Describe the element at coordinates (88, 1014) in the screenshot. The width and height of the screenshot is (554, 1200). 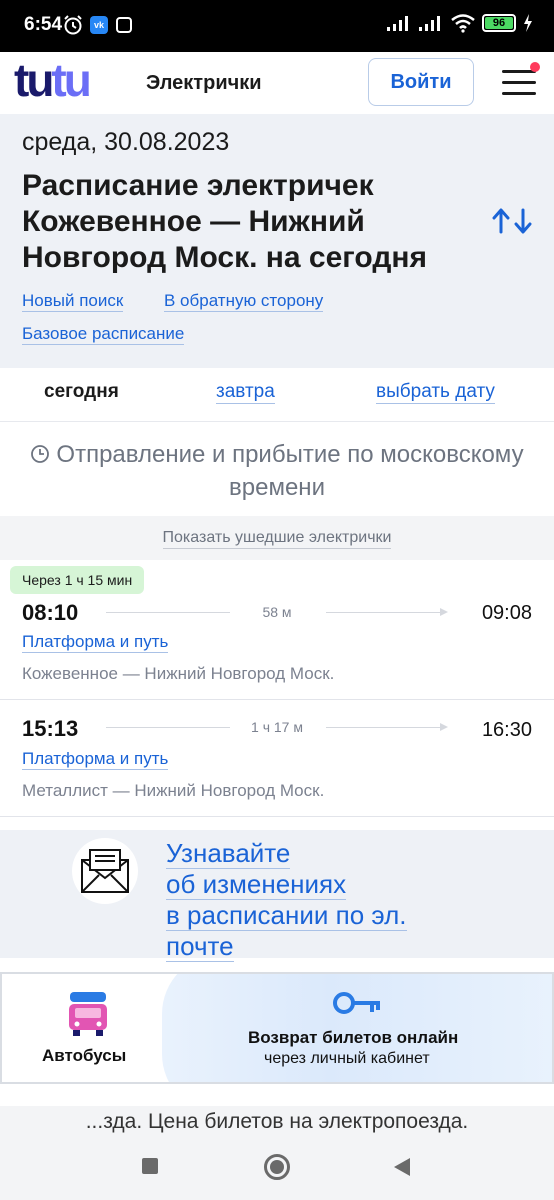
I see `bus-icon` at that location.